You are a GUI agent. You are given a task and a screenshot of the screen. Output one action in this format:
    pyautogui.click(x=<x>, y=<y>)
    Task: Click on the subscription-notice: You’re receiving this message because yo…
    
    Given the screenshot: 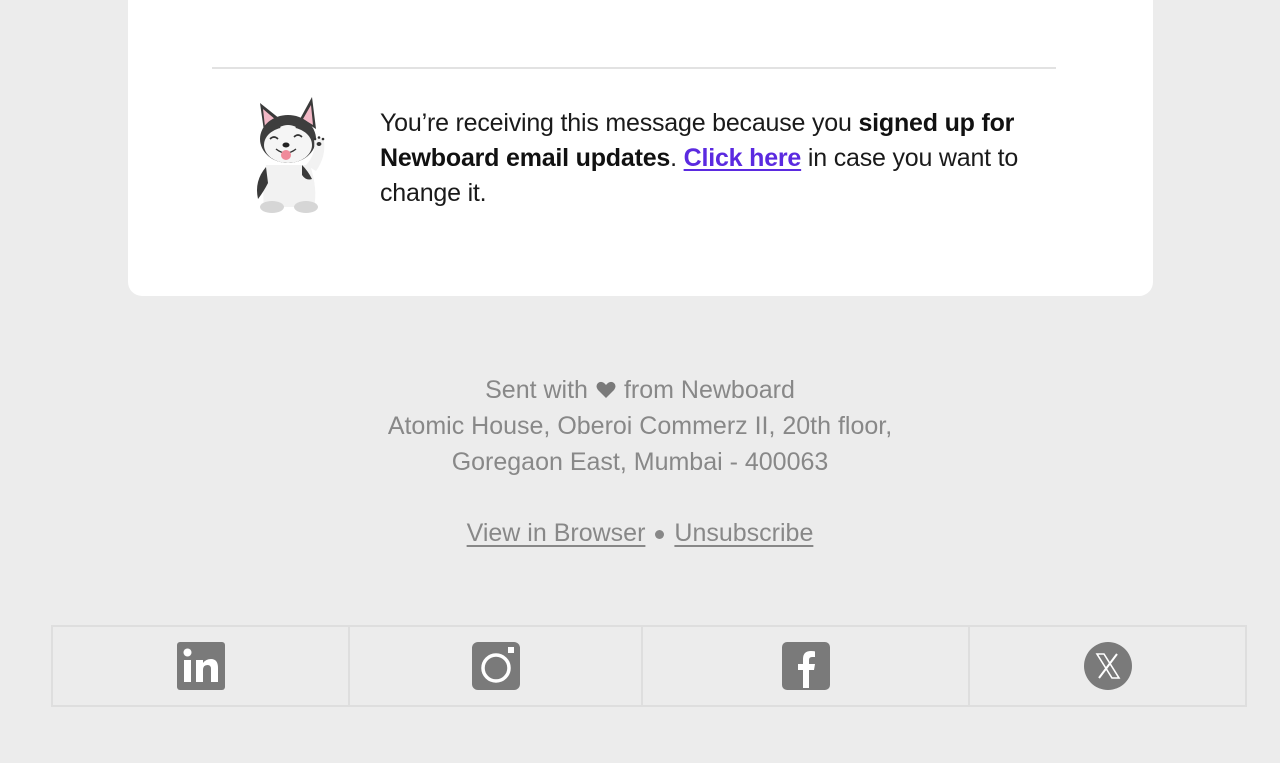 What is the action you would take?
    pyautogui.click(x=720, y=158)
    